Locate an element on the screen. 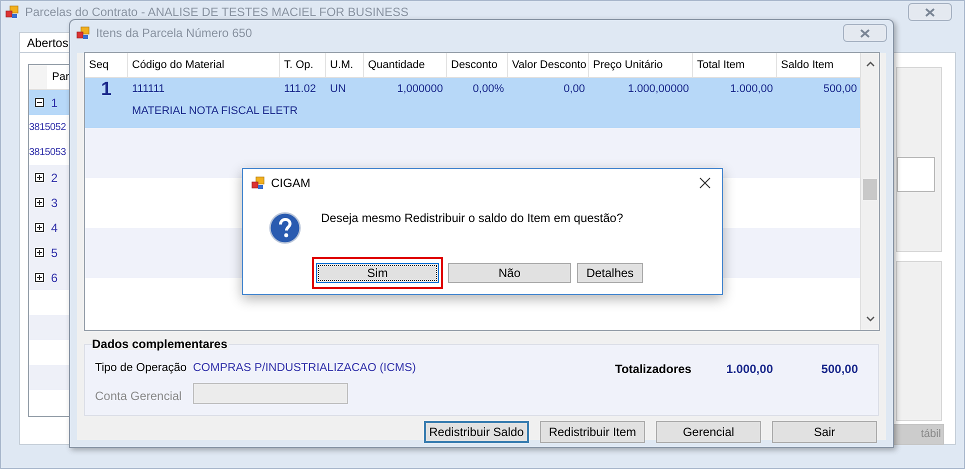  column-header: U.M. is located at coordinates (342, 65).